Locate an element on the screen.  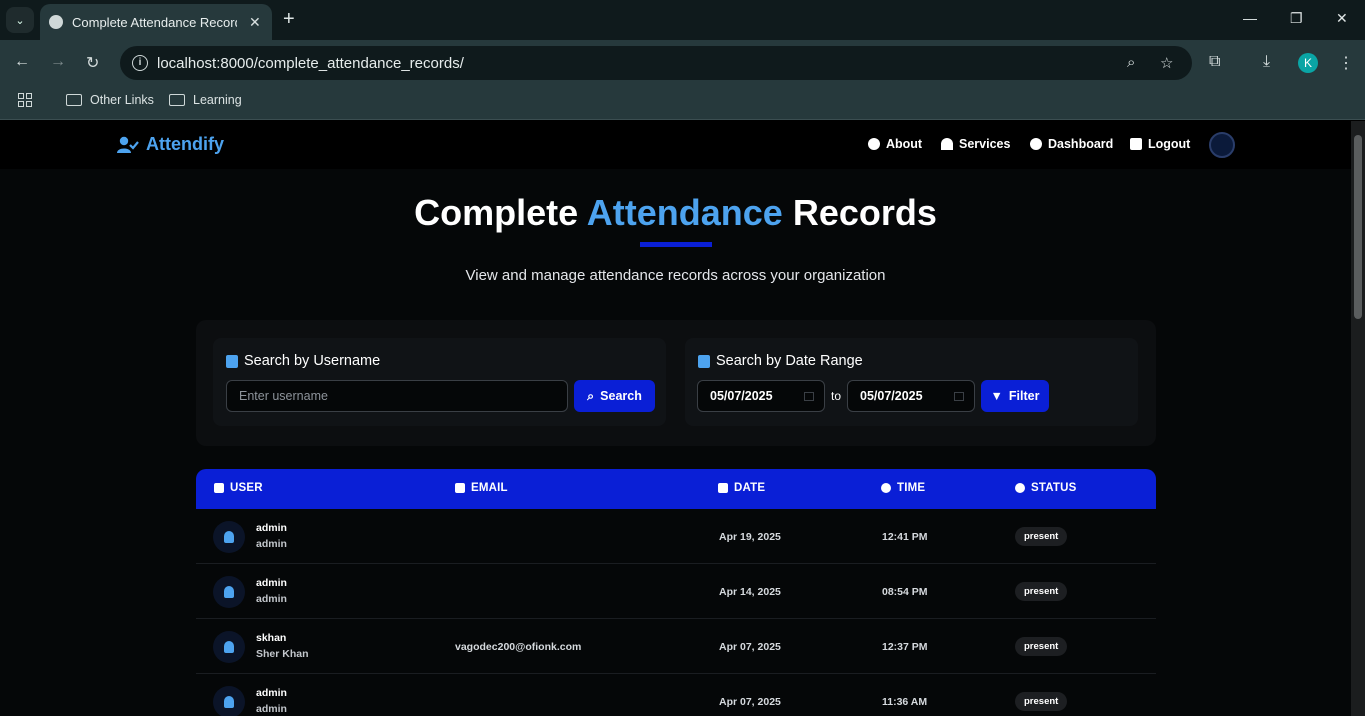
page-scrollbar is located at coordinates (1358, 418).